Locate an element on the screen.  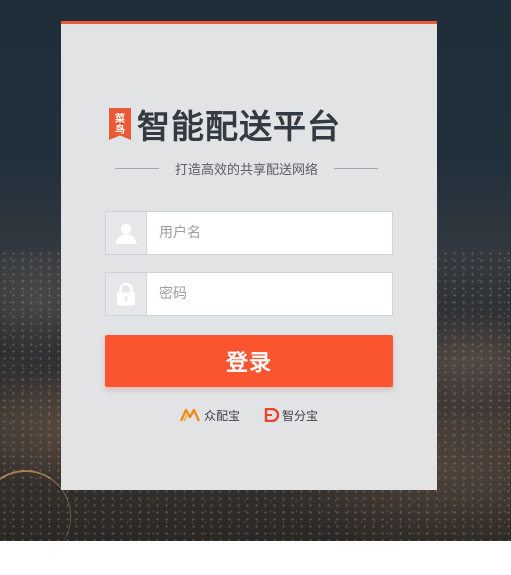
username-field is located at coordinates (249, 233).